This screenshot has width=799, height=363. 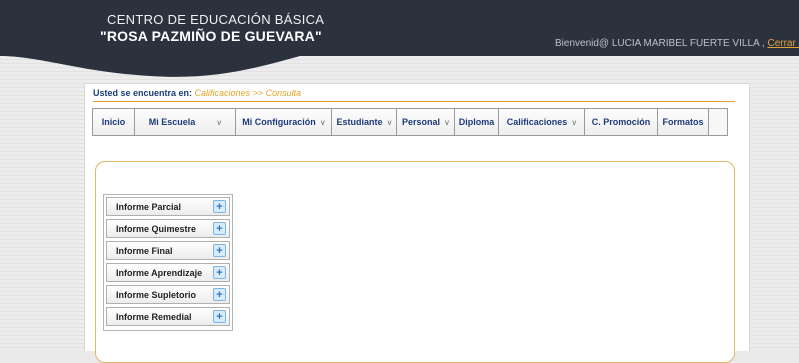 What do you see at coordinates (414, 101) in the screenshot?
I see `breadcrumb-divider` at bounding box center [414, 101].